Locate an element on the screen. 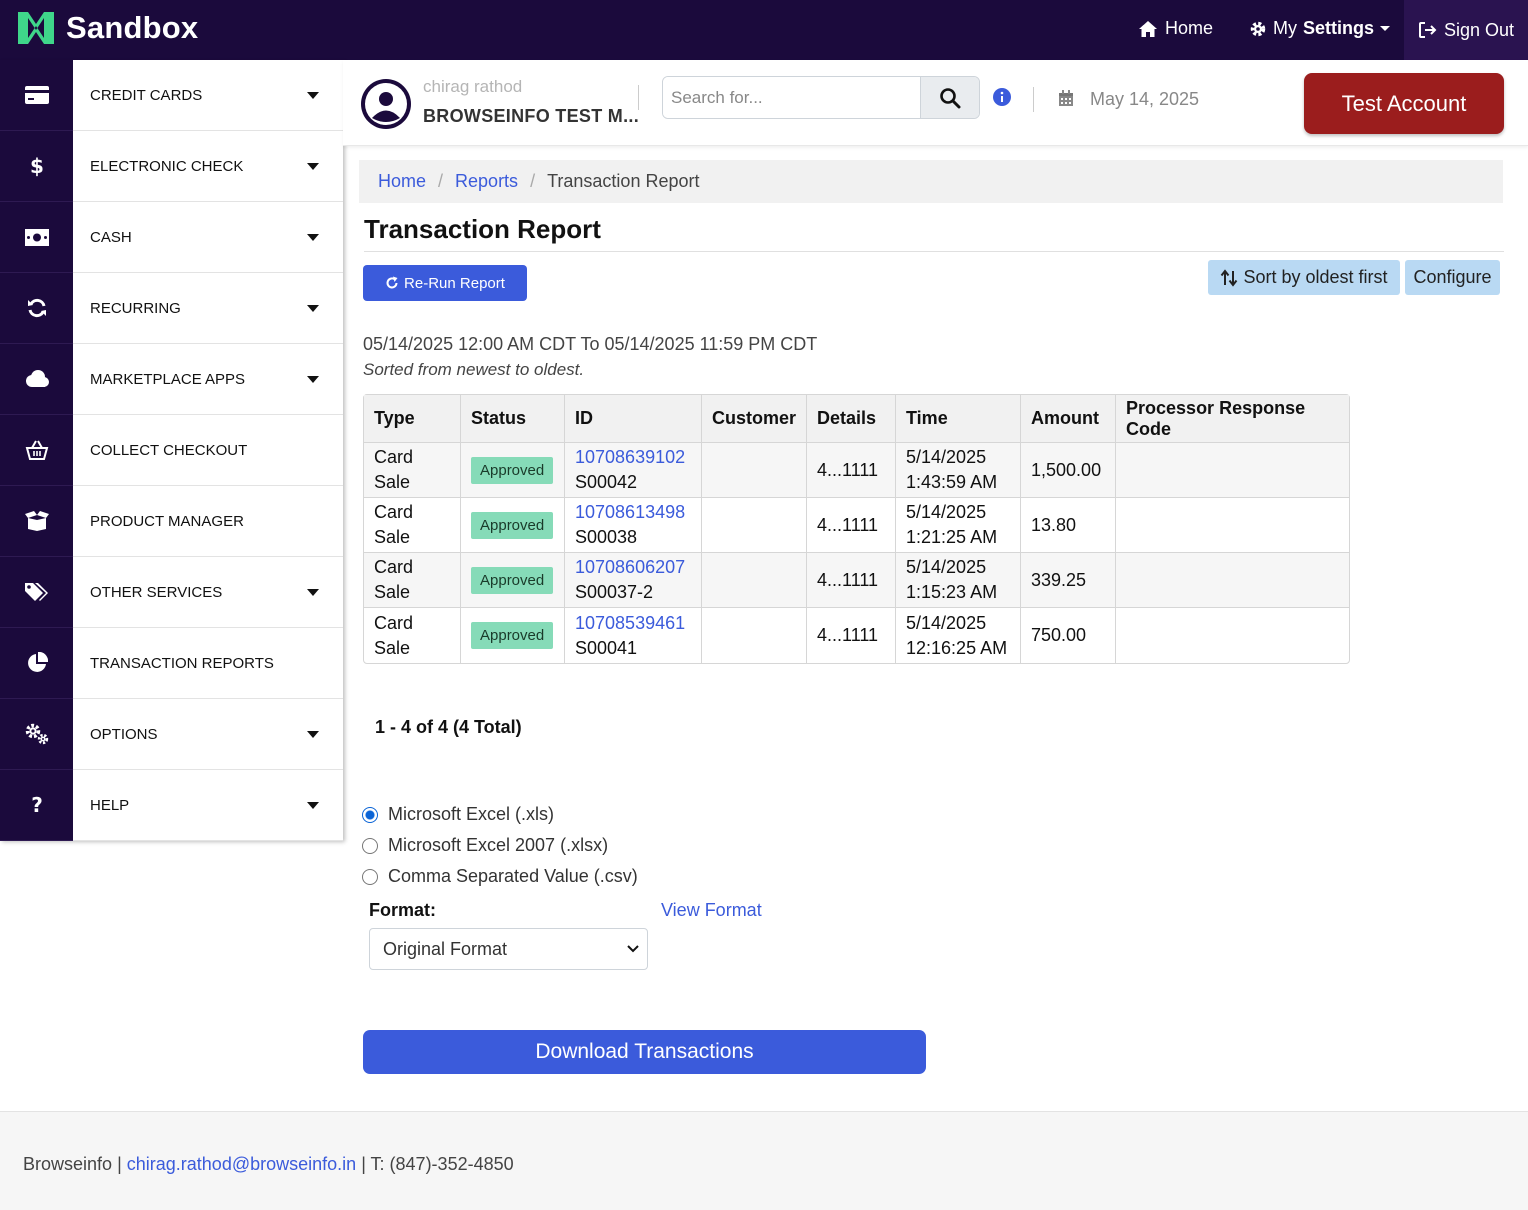 The height and width of the screenshot is (1210, 1528). txn-amount: 339.25 is located at coordinates (1059, 579).